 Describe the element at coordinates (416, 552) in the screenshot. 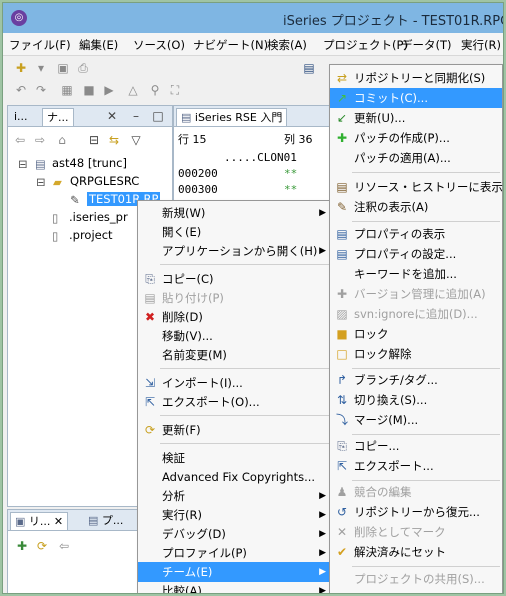

I see `menu-mark-resolved: ✔ 解決済みにセット` at that location.